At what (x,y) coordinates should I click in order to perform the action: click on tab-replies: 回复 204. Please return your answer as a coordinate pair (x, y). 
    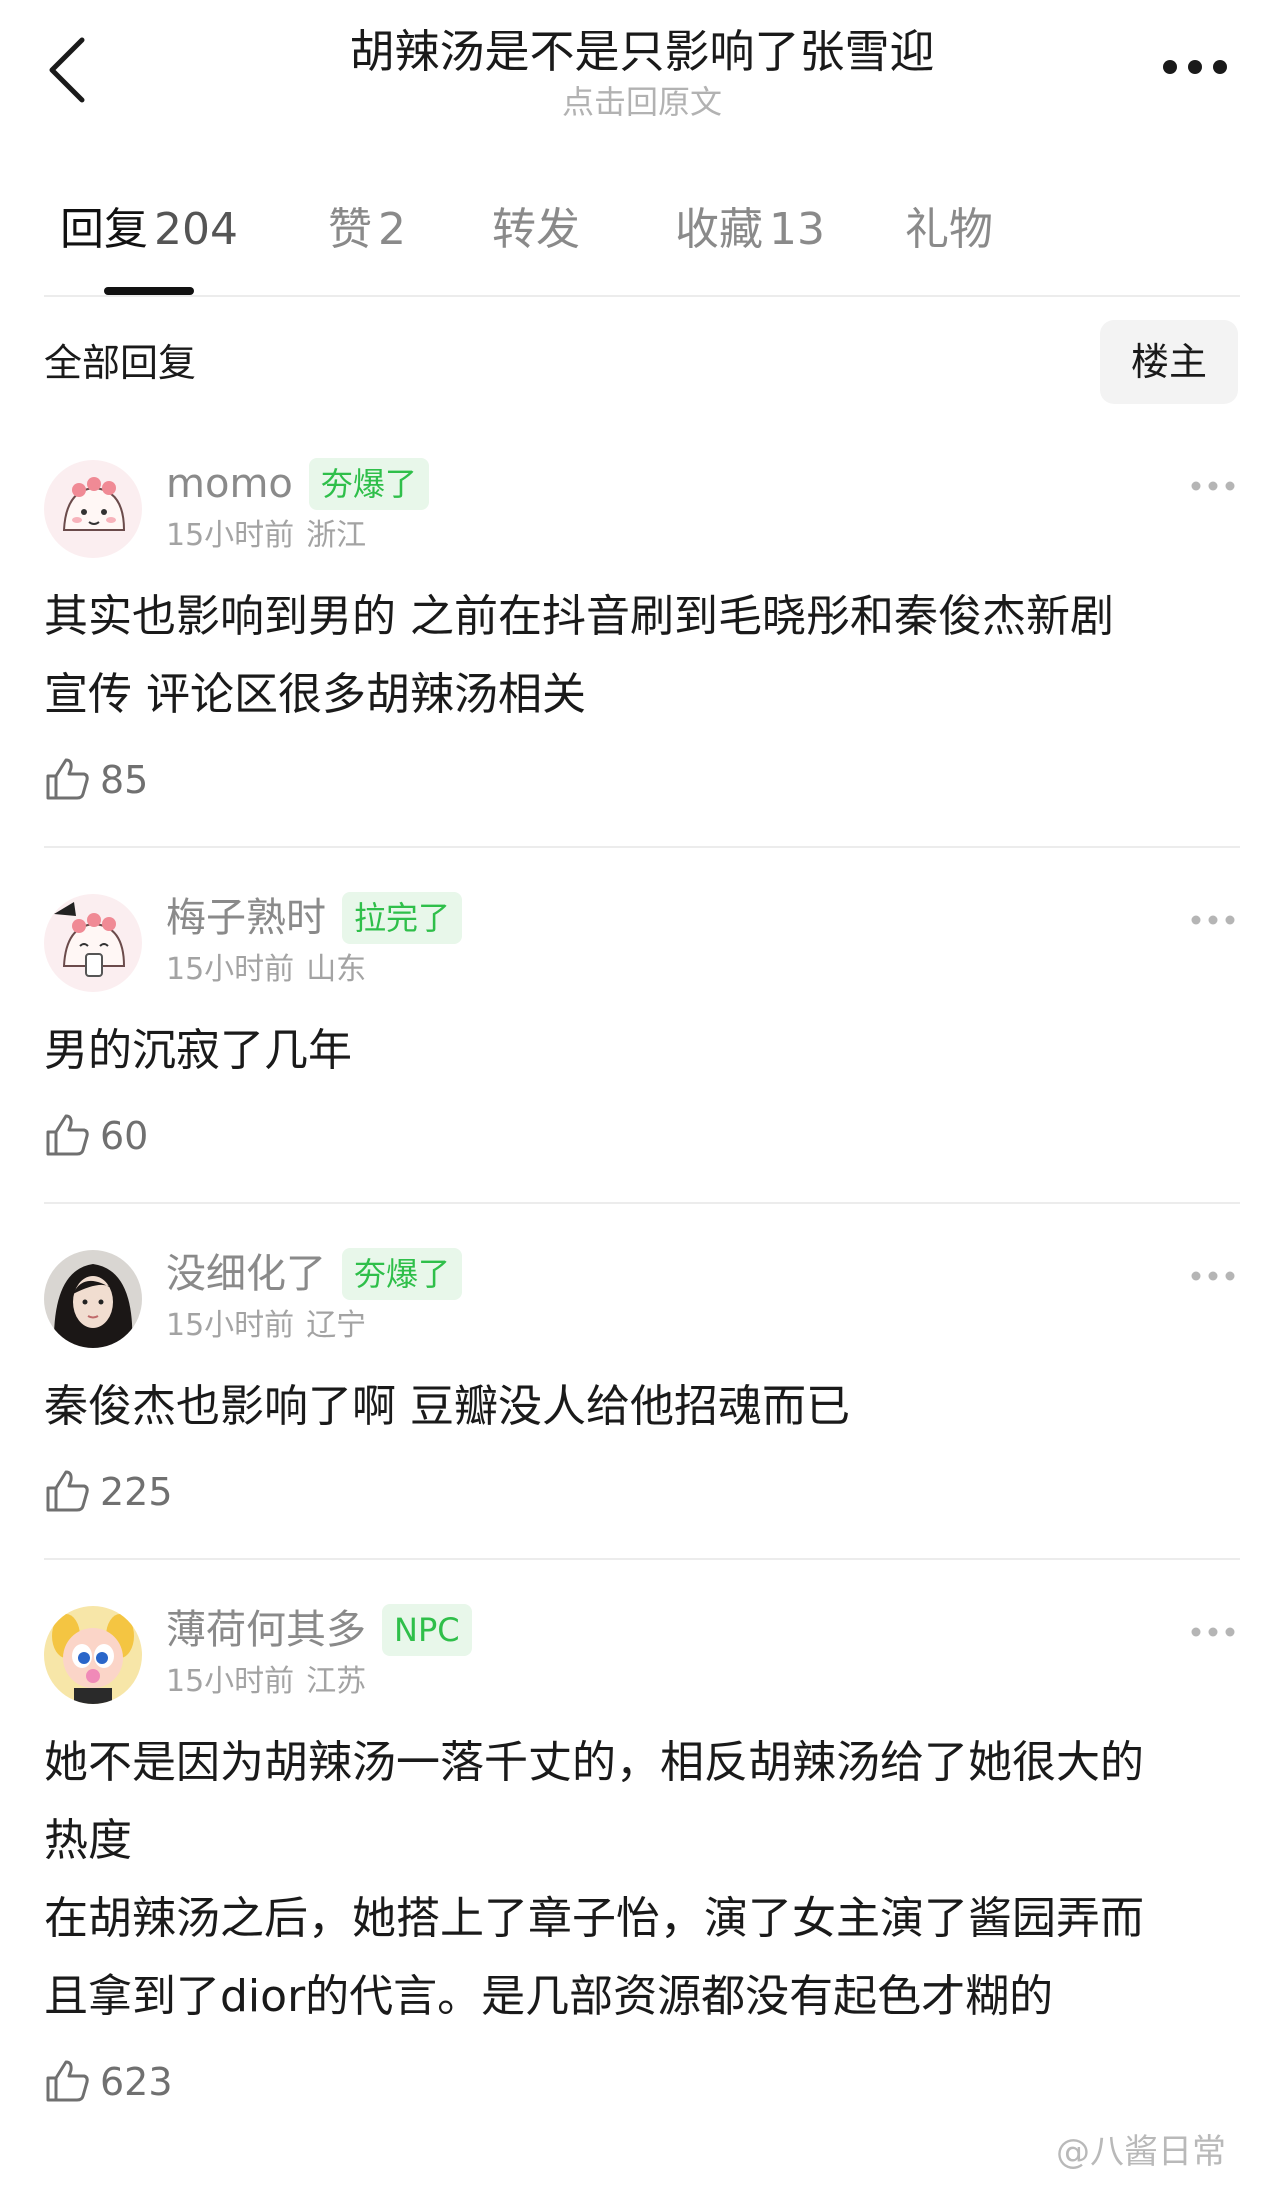
    Looking at the image, I should click on (149, 230).